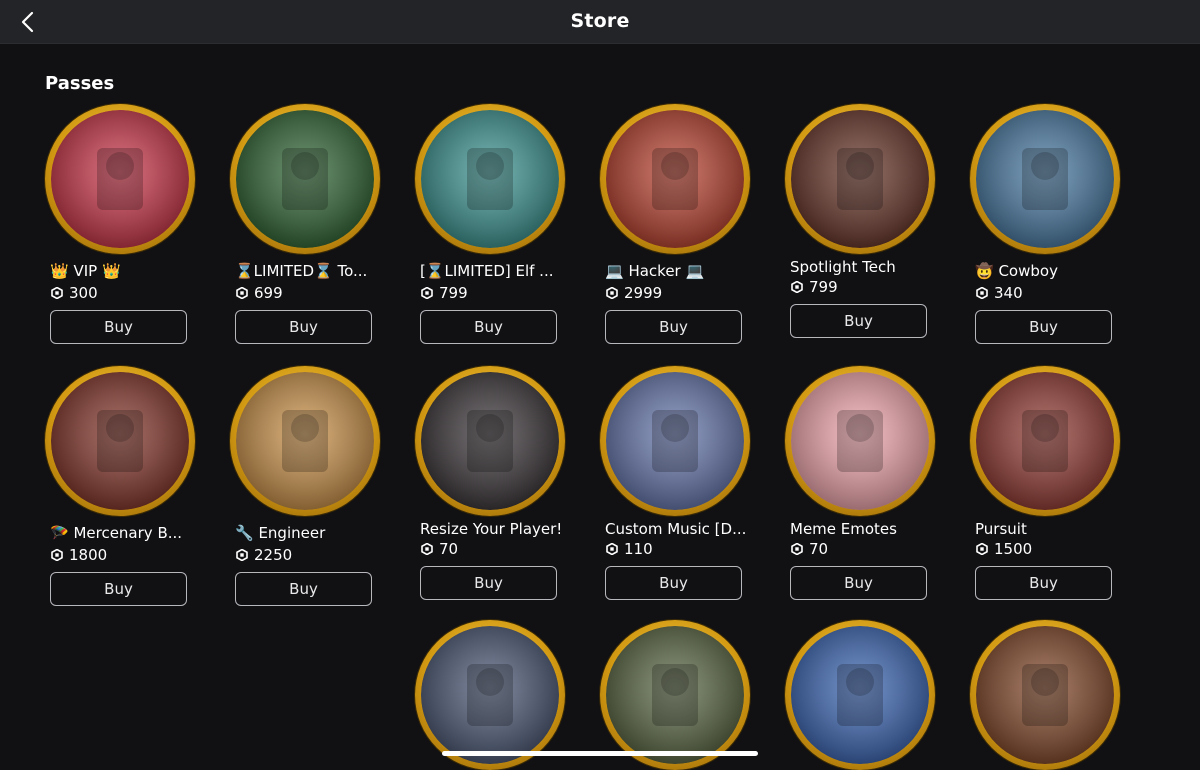 The width and height of the screenshot is (1200, 770). Describe the element at coordinates (843, 267) in the screenshot. I see `pass-name: Spotlight Tech` at that location.